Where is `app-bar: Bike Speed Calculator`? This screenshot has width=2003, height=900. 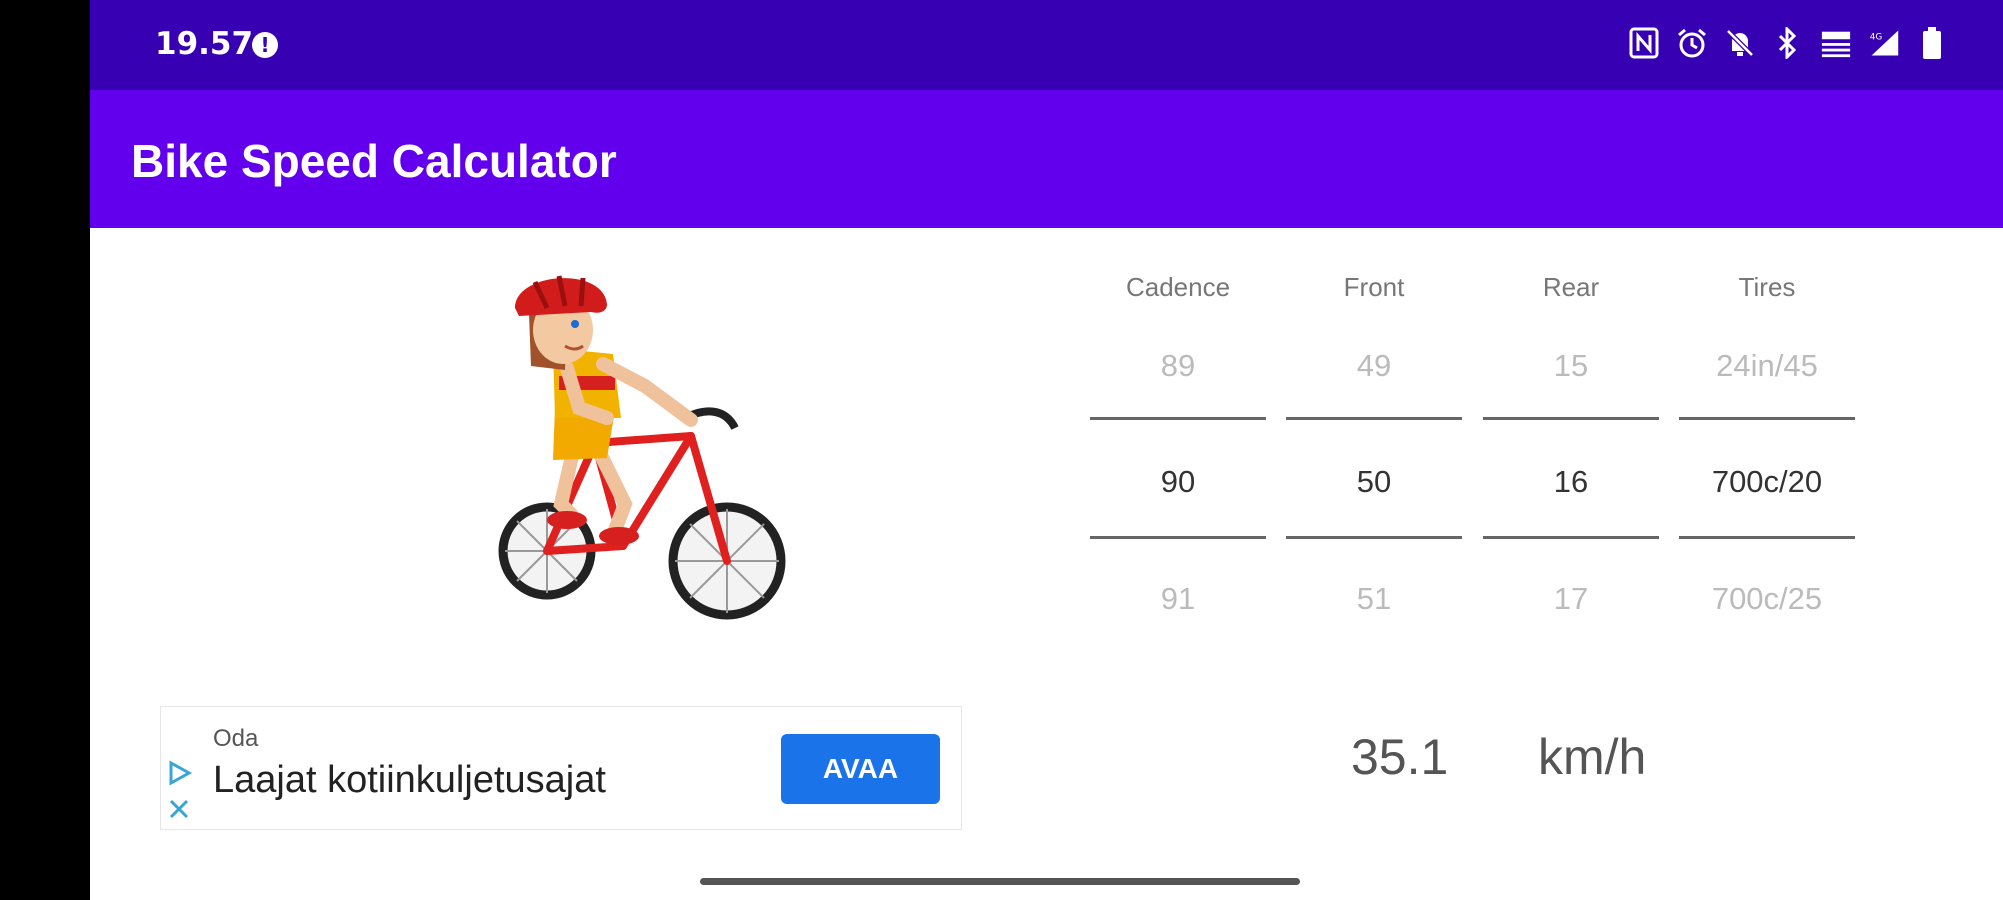 app-bar: Bike Speed Calculator is located at coordinates (1046, 159).